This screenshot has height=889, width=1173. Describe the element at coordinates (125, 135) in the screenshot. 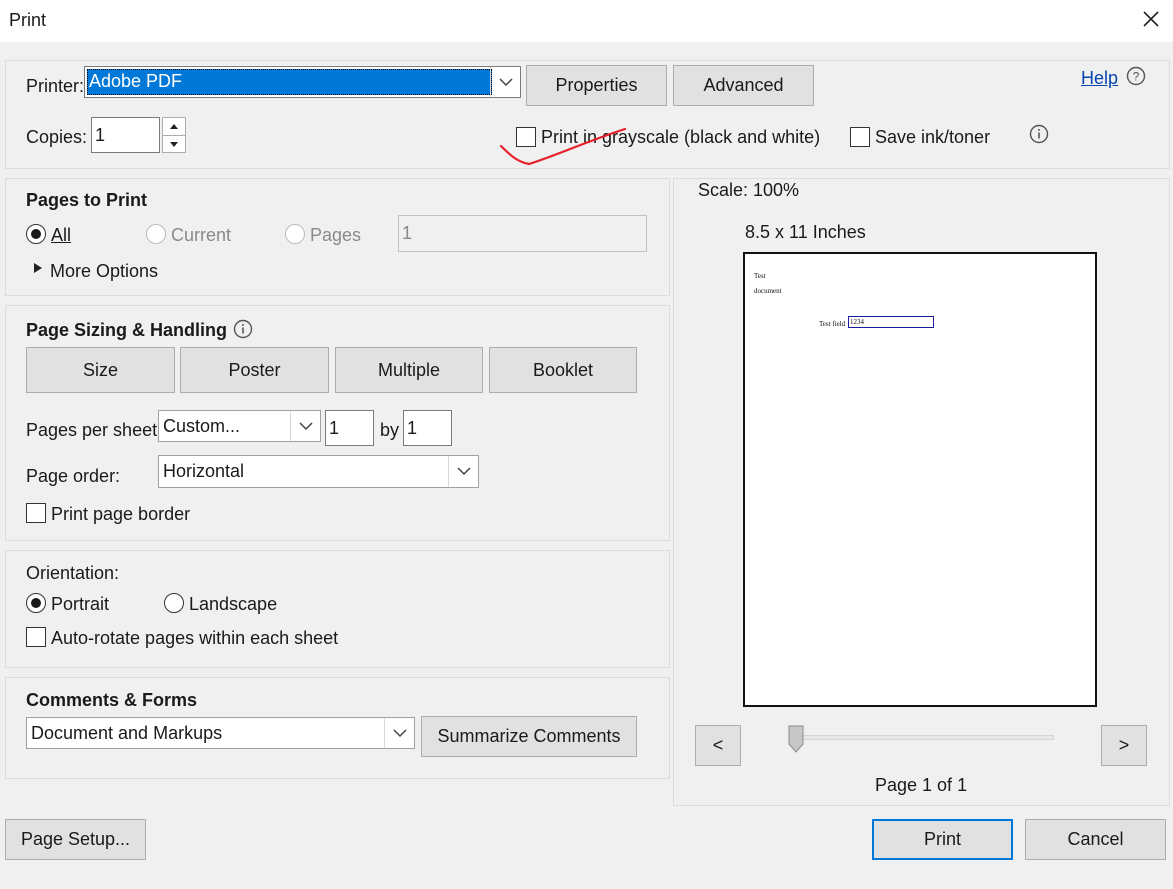

I see `copies-input: 1` at that location.